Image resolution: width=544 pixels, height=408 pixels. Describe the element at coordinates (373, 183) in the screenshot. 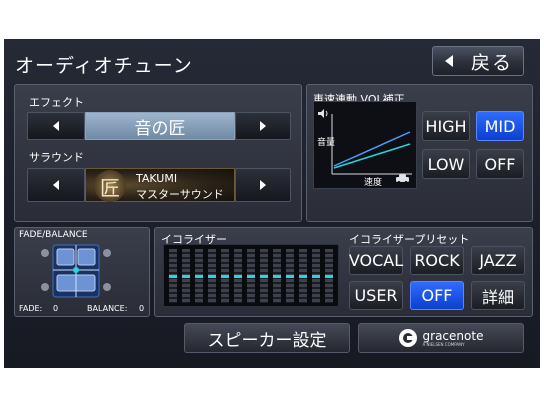

I see `graph-xlabel: 速度` at that location.